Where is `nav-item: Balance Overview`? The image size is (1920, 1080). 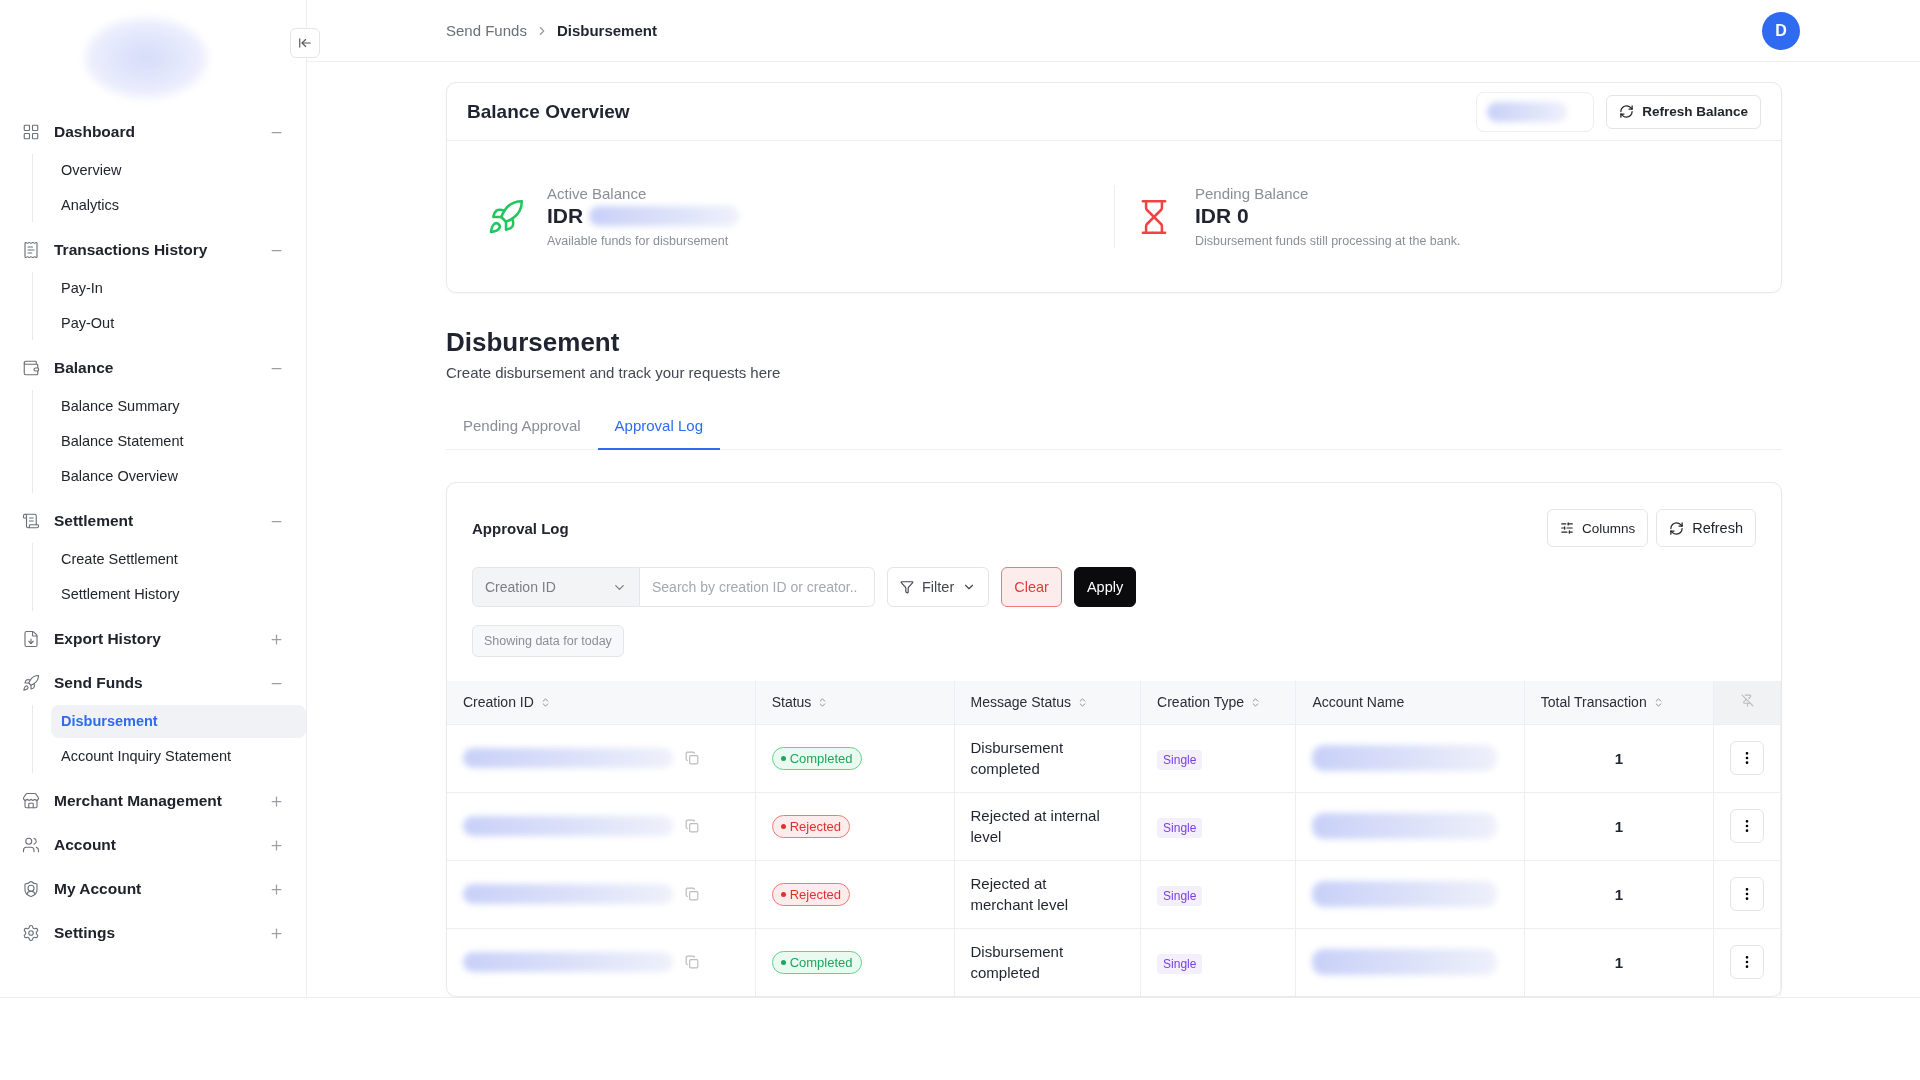
nav-item: Balance Overview is located at coordinates (178, 476).